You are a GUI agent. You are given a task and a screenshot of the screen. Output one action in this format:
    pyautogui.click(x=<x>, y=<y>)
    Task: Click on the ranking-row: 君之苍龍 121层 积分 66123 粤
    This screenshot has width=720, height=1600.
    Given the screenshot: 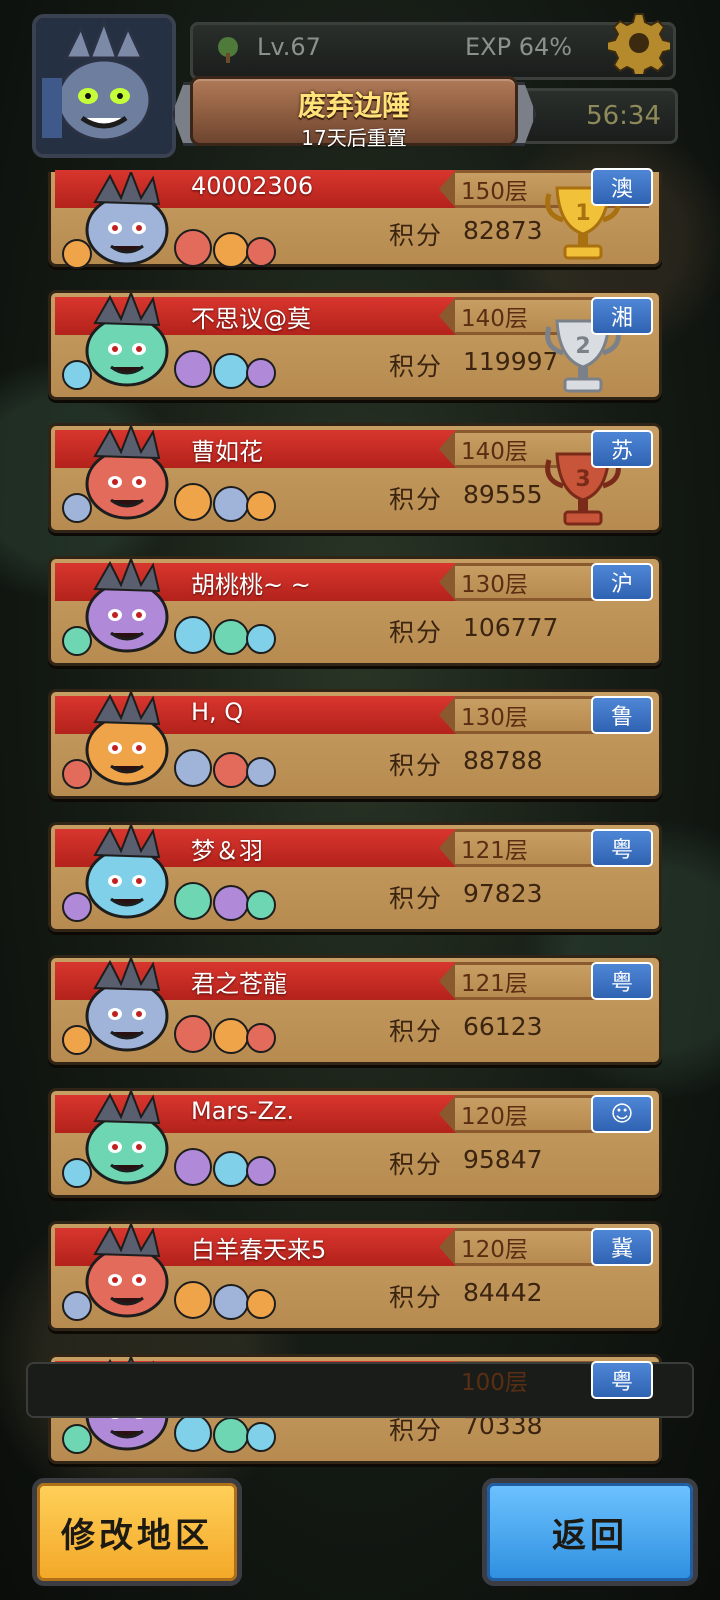 What is the action you would take?
    pyautogui.click(x=355, y=1010)
    